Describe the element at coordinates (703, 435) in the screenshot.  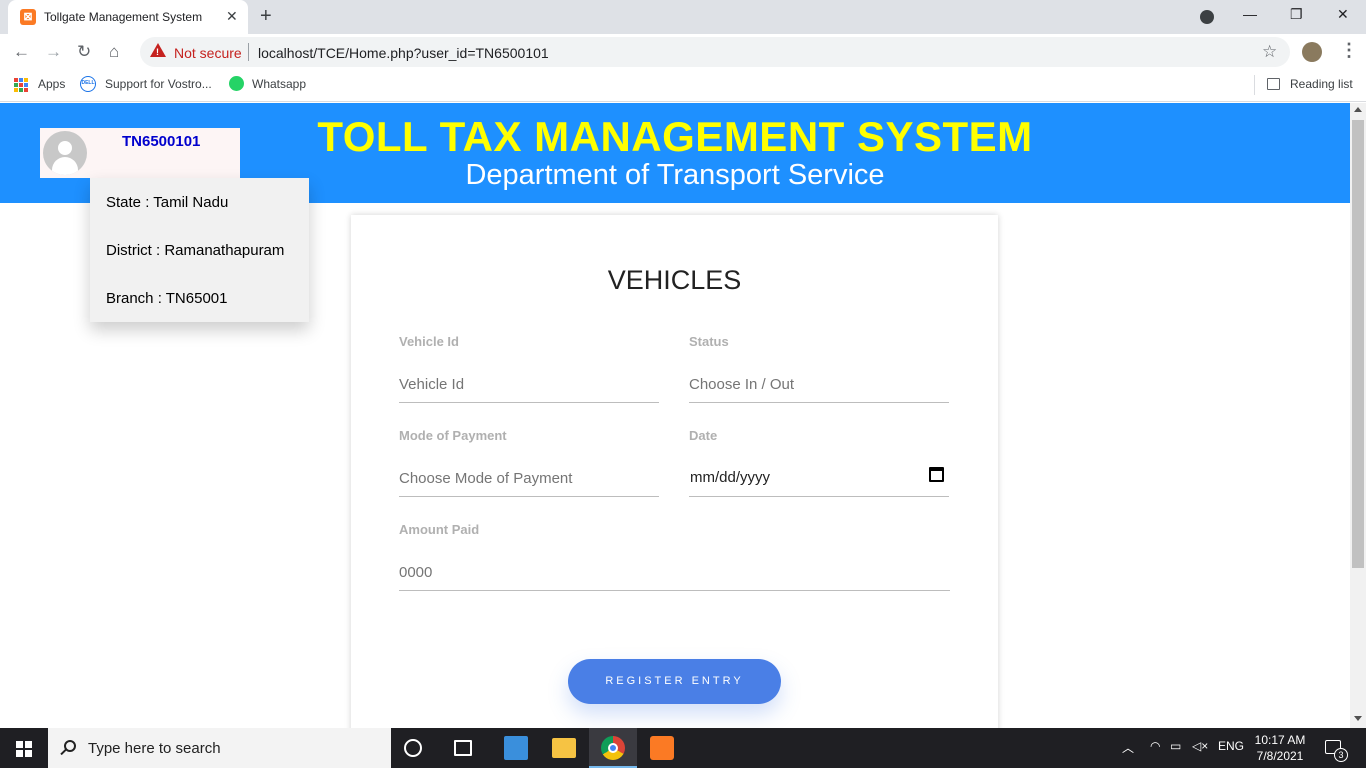
I see `date-label: Date` at that location.